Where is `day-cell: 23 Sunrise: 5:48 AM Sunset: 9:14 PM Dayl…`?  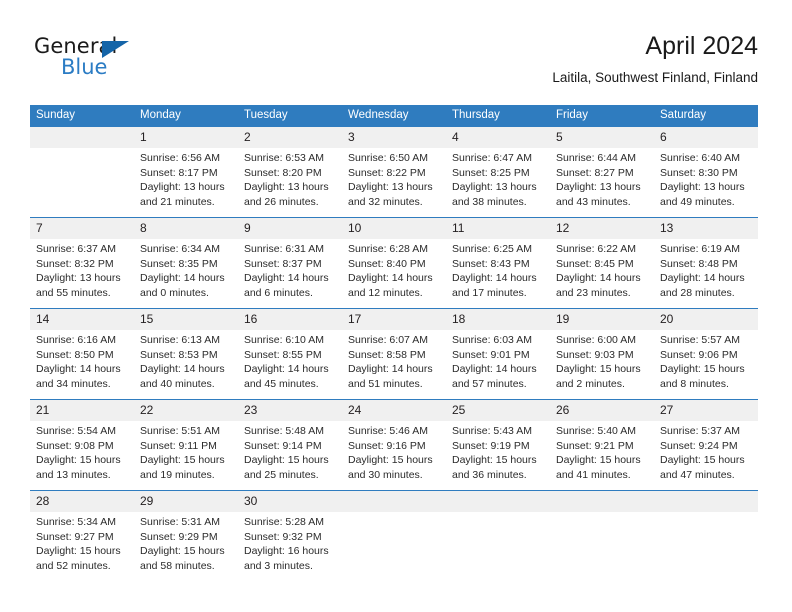 day-cell: 23 Sunrise: 5:48 AM Sunset: 9:14 PM Dayl… is located at coordinates (290, 445).